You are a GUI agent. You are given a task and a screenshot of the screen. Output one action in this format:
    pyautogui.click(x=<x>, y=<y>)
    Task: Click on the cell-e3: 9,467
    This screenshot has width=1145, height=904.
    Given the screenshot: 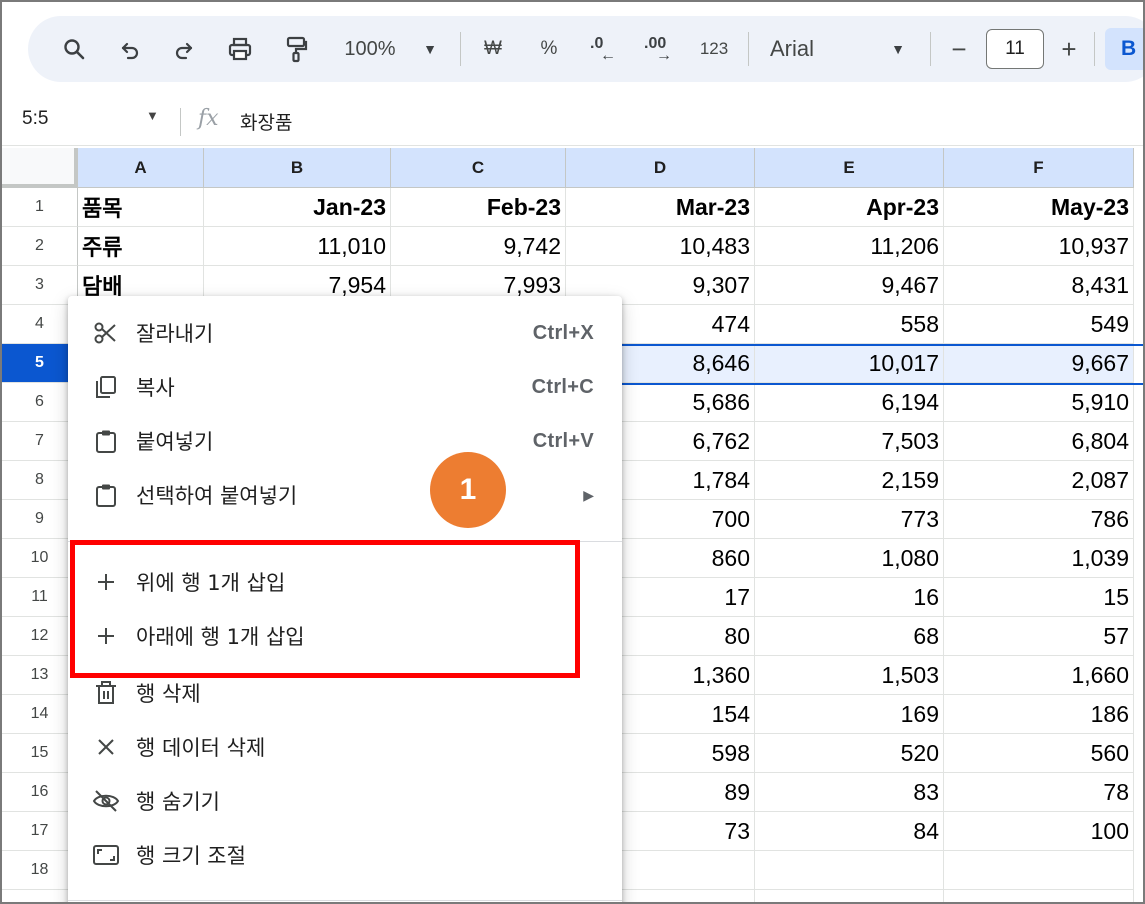 What is the action you would take?
    pyautogui.click(x=849, y=285)
    